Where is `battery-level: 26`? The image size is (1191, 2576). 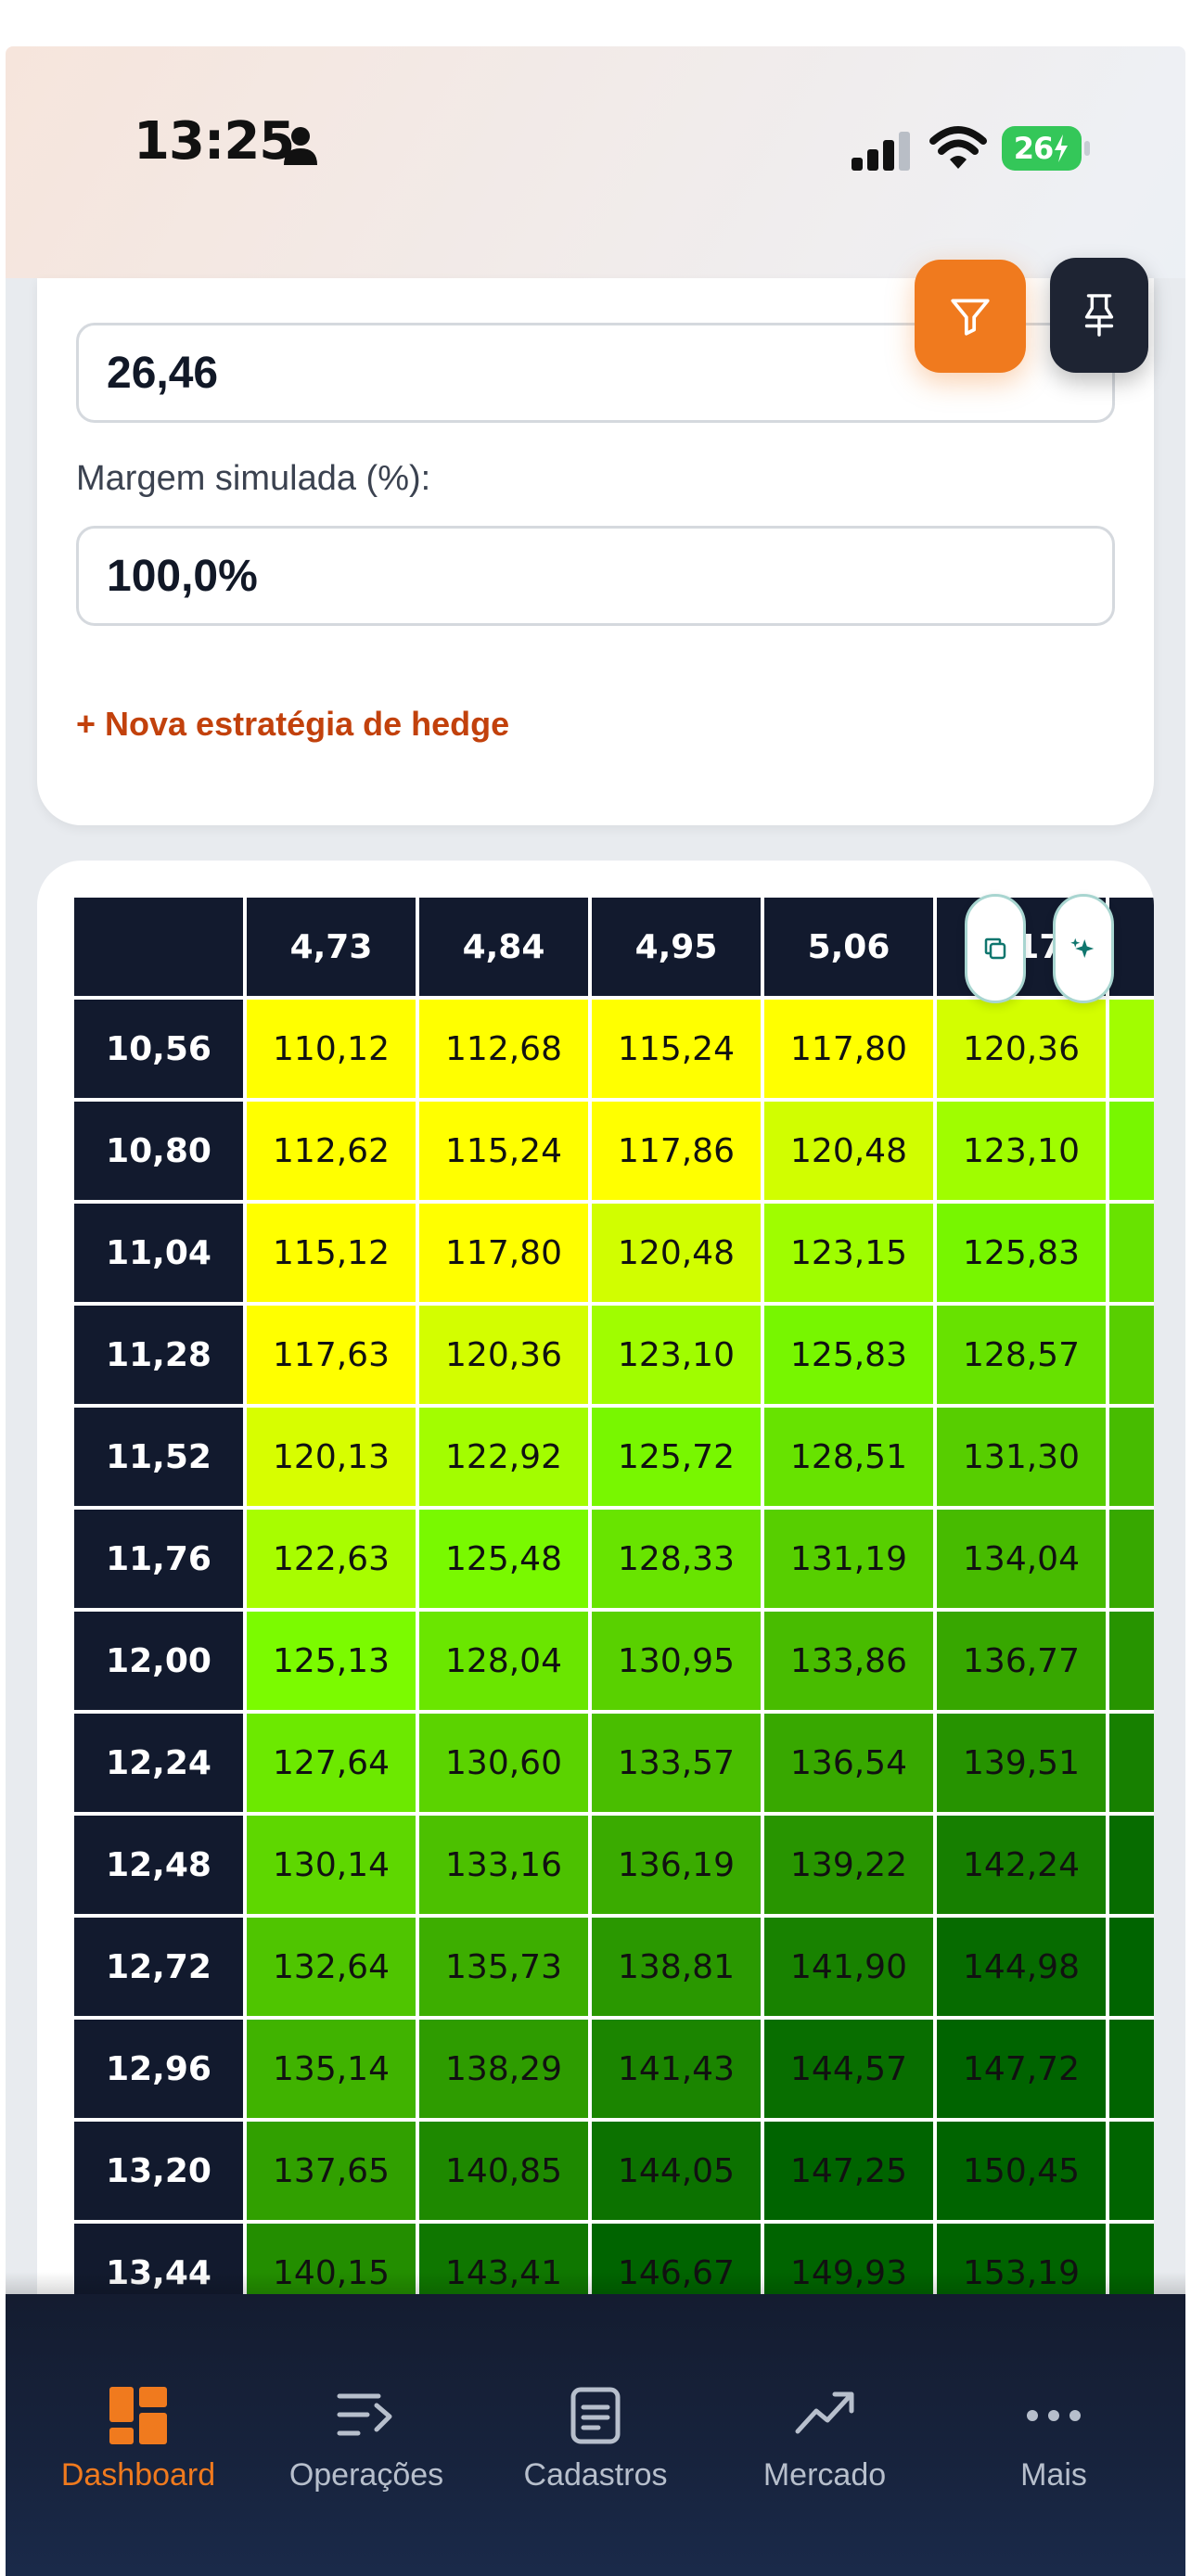
battery-level: 26 is located at coordinates (1034, 149).